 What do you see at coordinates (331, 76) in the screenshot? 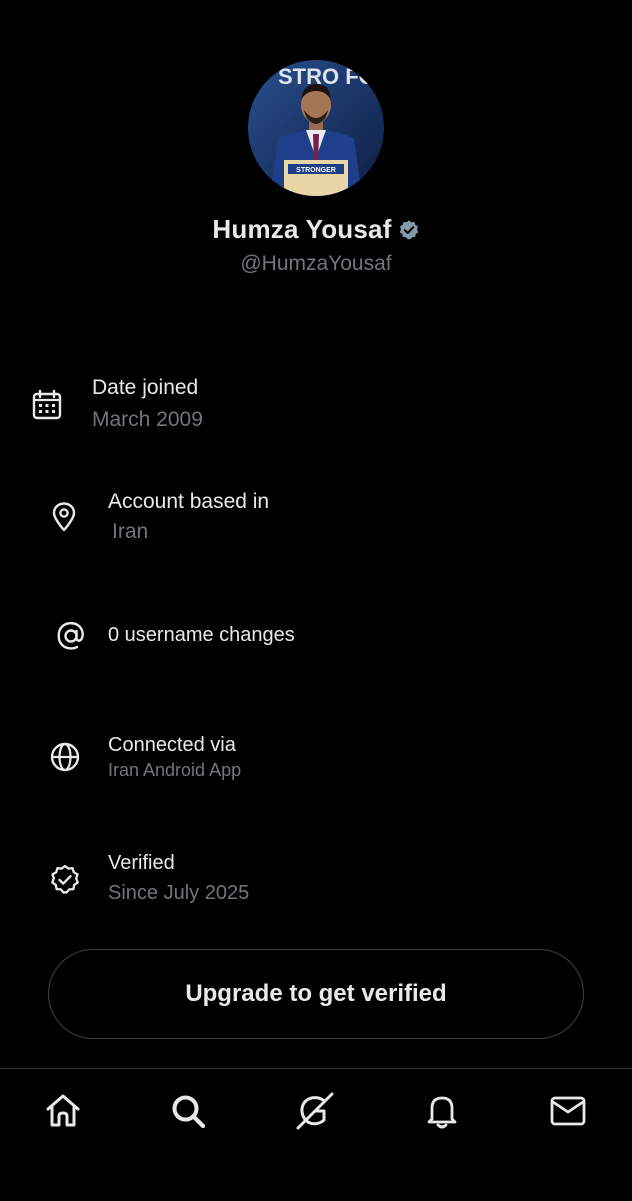
I see `avatar-bg-text: STRO FOR SCOT` at bounding box center [331, 76].